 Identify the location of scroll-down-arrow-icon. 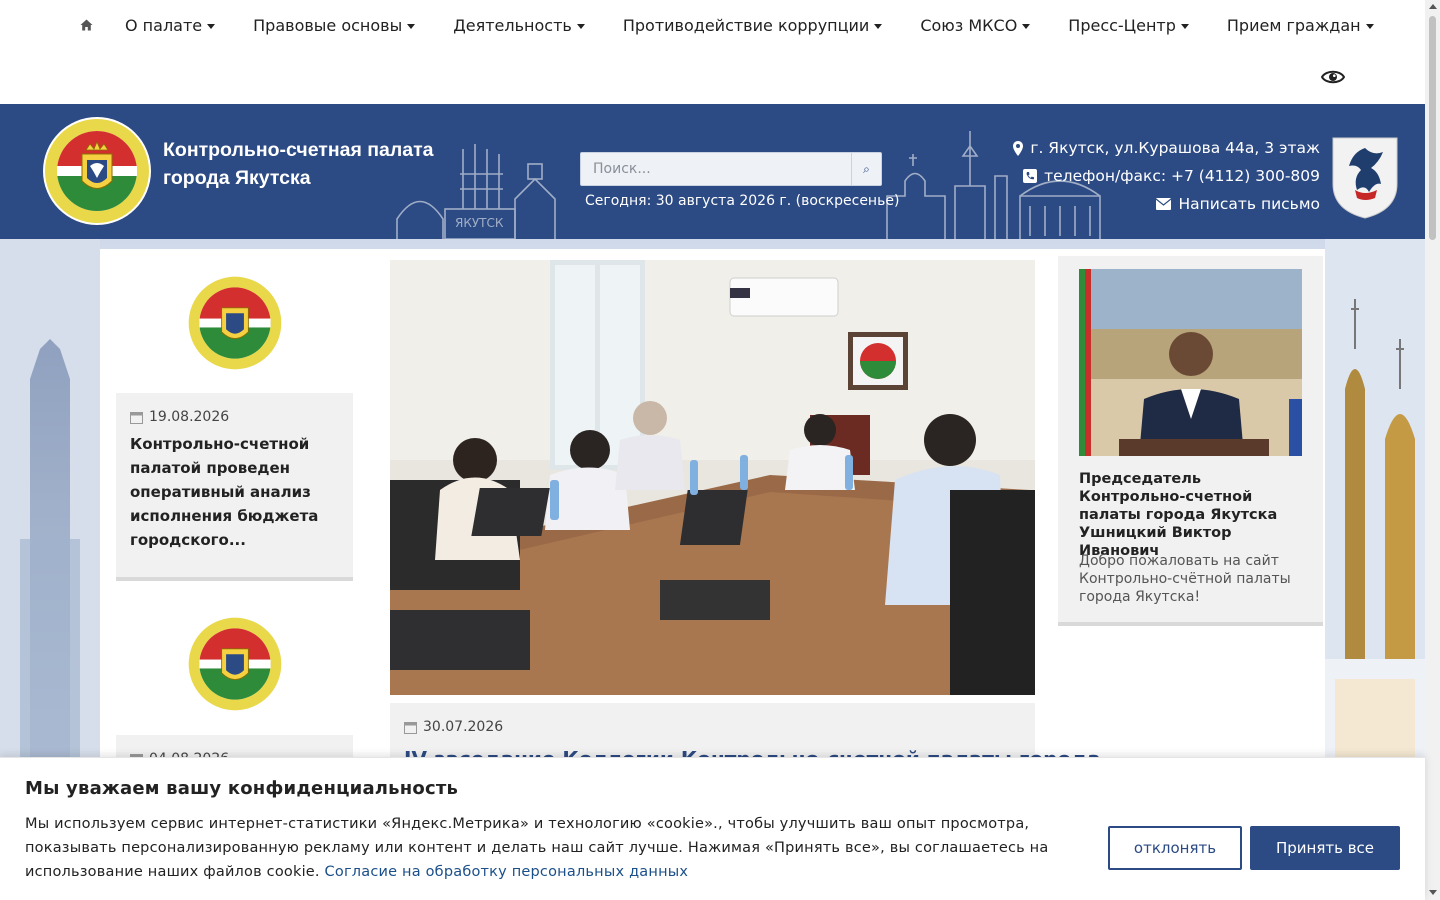
(1433, 892).